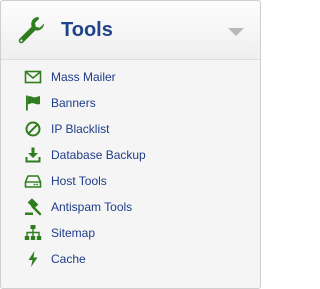 This screenshot has height=289, width=320. Describe the element at coordinates (33, 77) in the screenshot. I see `envelope-icon` at that location.